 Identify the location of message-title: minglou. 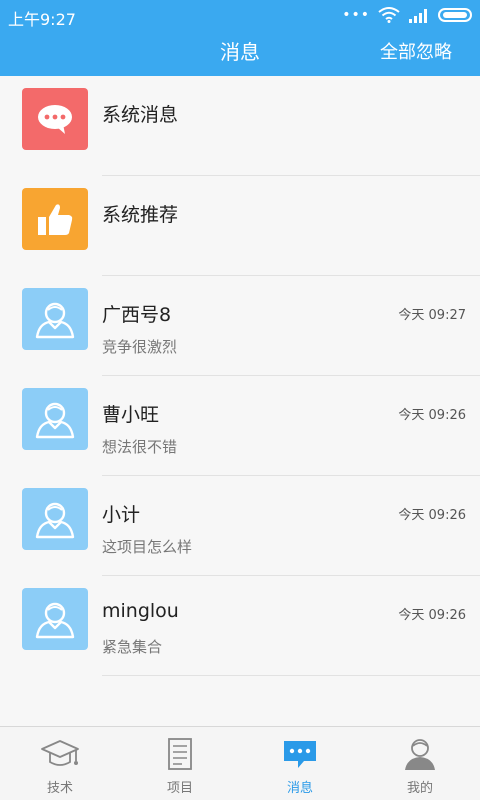
(140, 611).